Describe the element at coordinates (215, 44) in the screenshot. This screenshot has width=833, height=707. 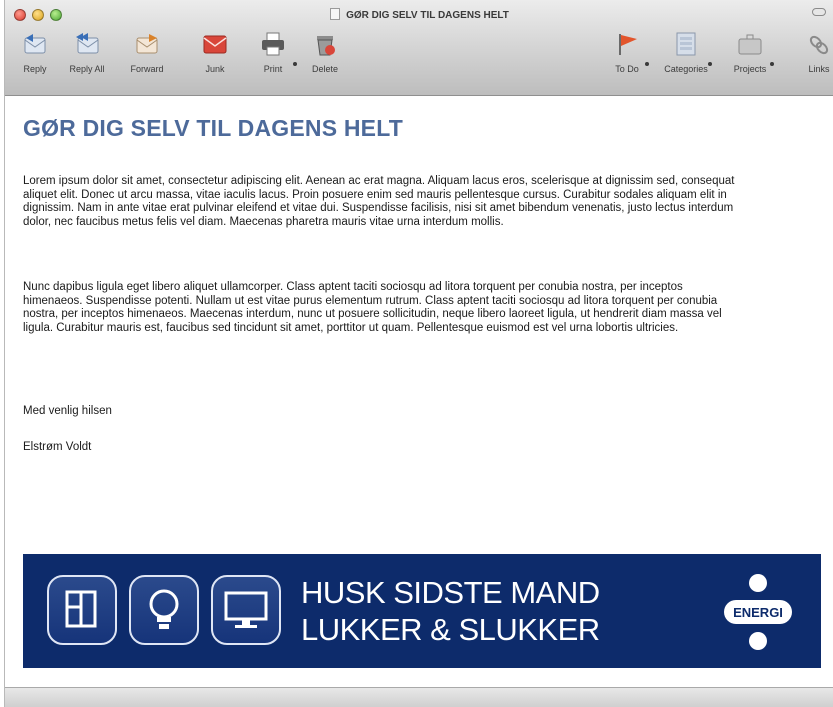
I see `junk-mail-icon` at that location.